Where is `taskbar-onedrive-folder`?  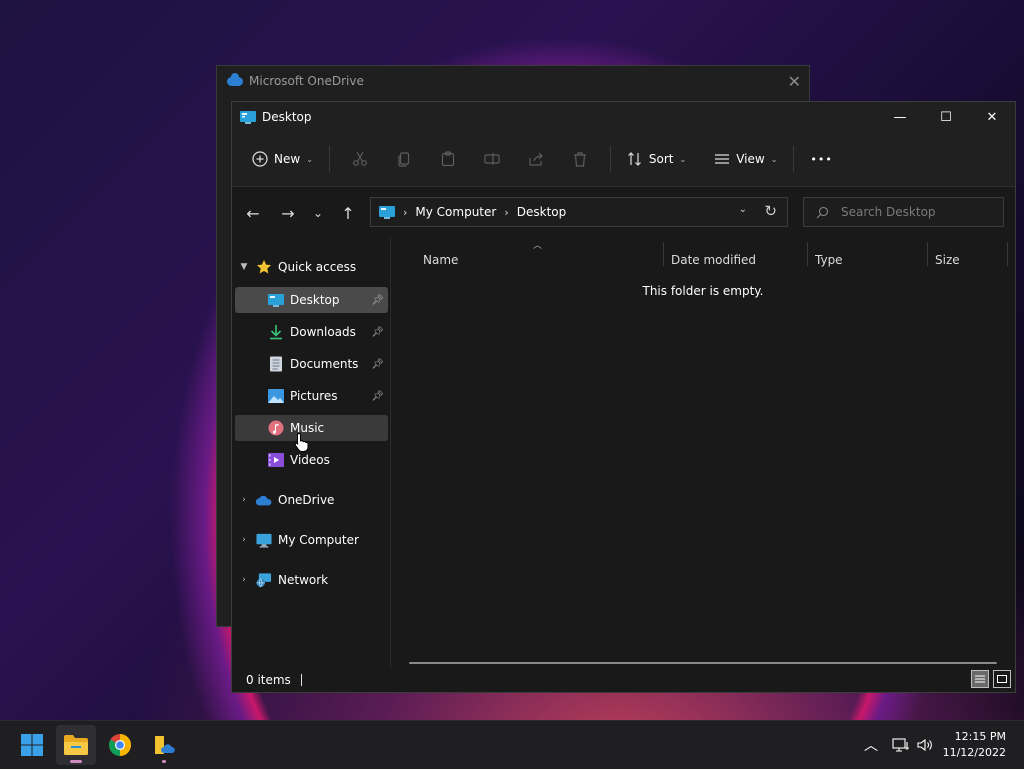
taskbar-onedrive-folder is located at coordinates (164, 745).